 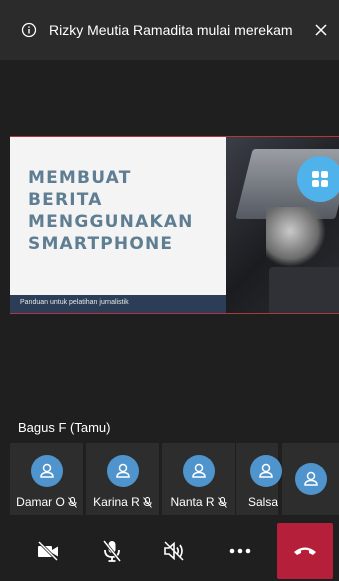 I want to click on recording-notification: Rizky Meutia Ramadita mulai merekam, so click(x=169, y=30).